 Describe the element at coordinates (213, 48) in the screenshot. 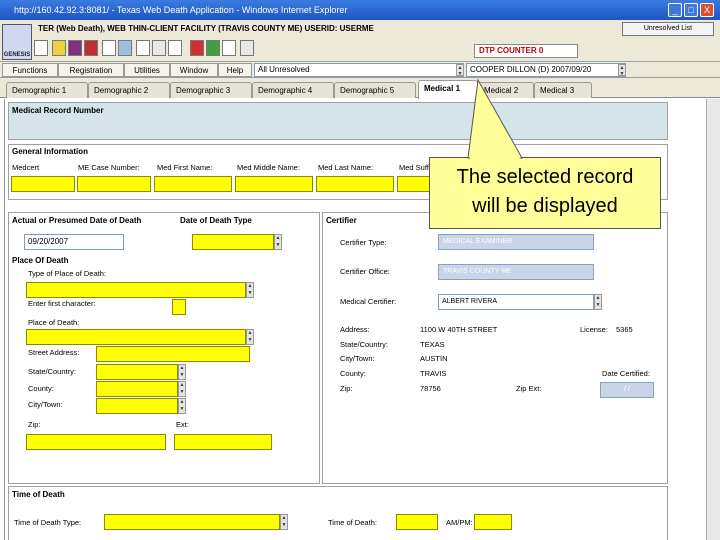

I see `chart-icon` at that location.